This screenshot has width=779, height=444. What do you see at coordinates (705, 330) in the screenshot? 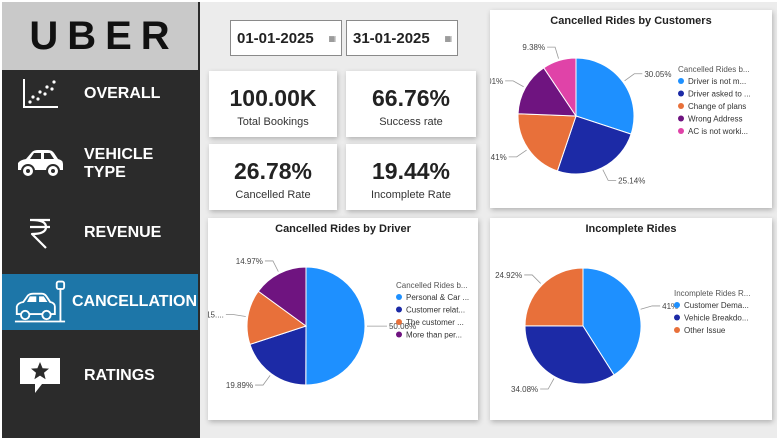
I see `legend-item: Other Issue` at bounding box center [705, 330].